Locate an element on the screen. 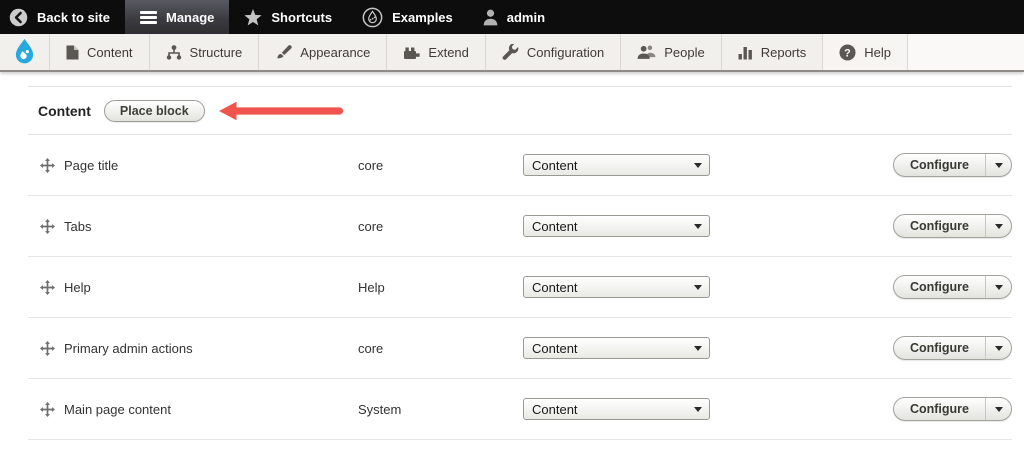 The height and width of the screenshot is (450, 1024). sitemap-icon is located at coordinates (174, 52).